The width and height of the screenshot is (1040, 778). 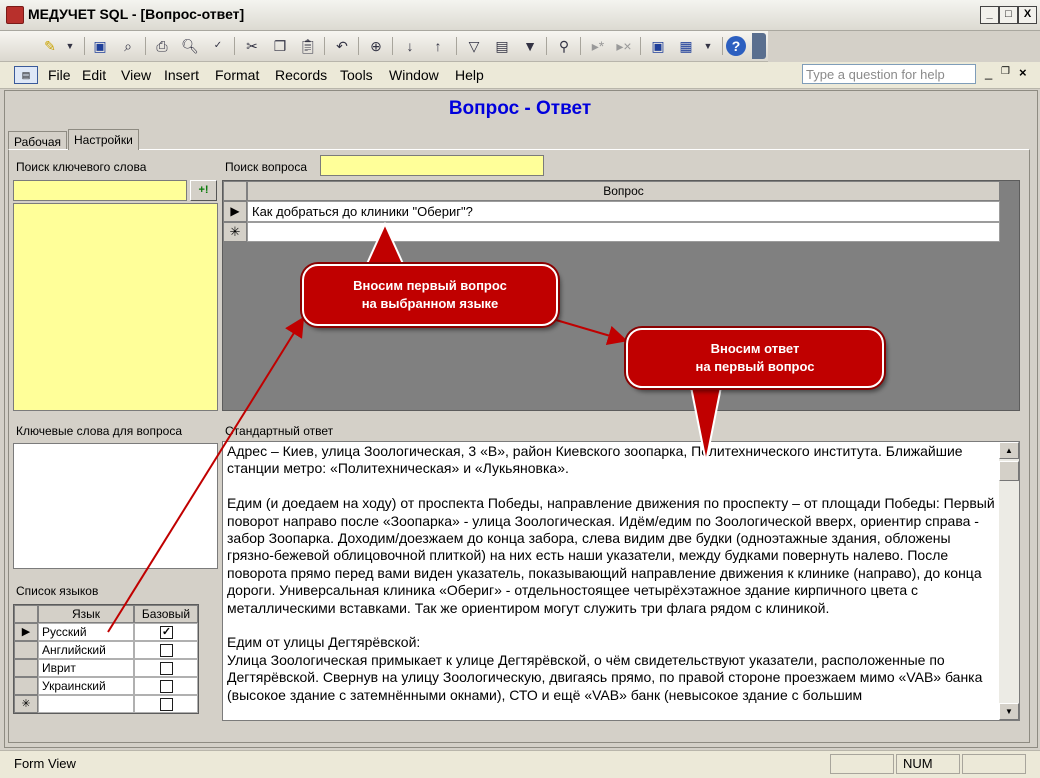 I want to click on menu-window: Window, so click(x=414, y=75).